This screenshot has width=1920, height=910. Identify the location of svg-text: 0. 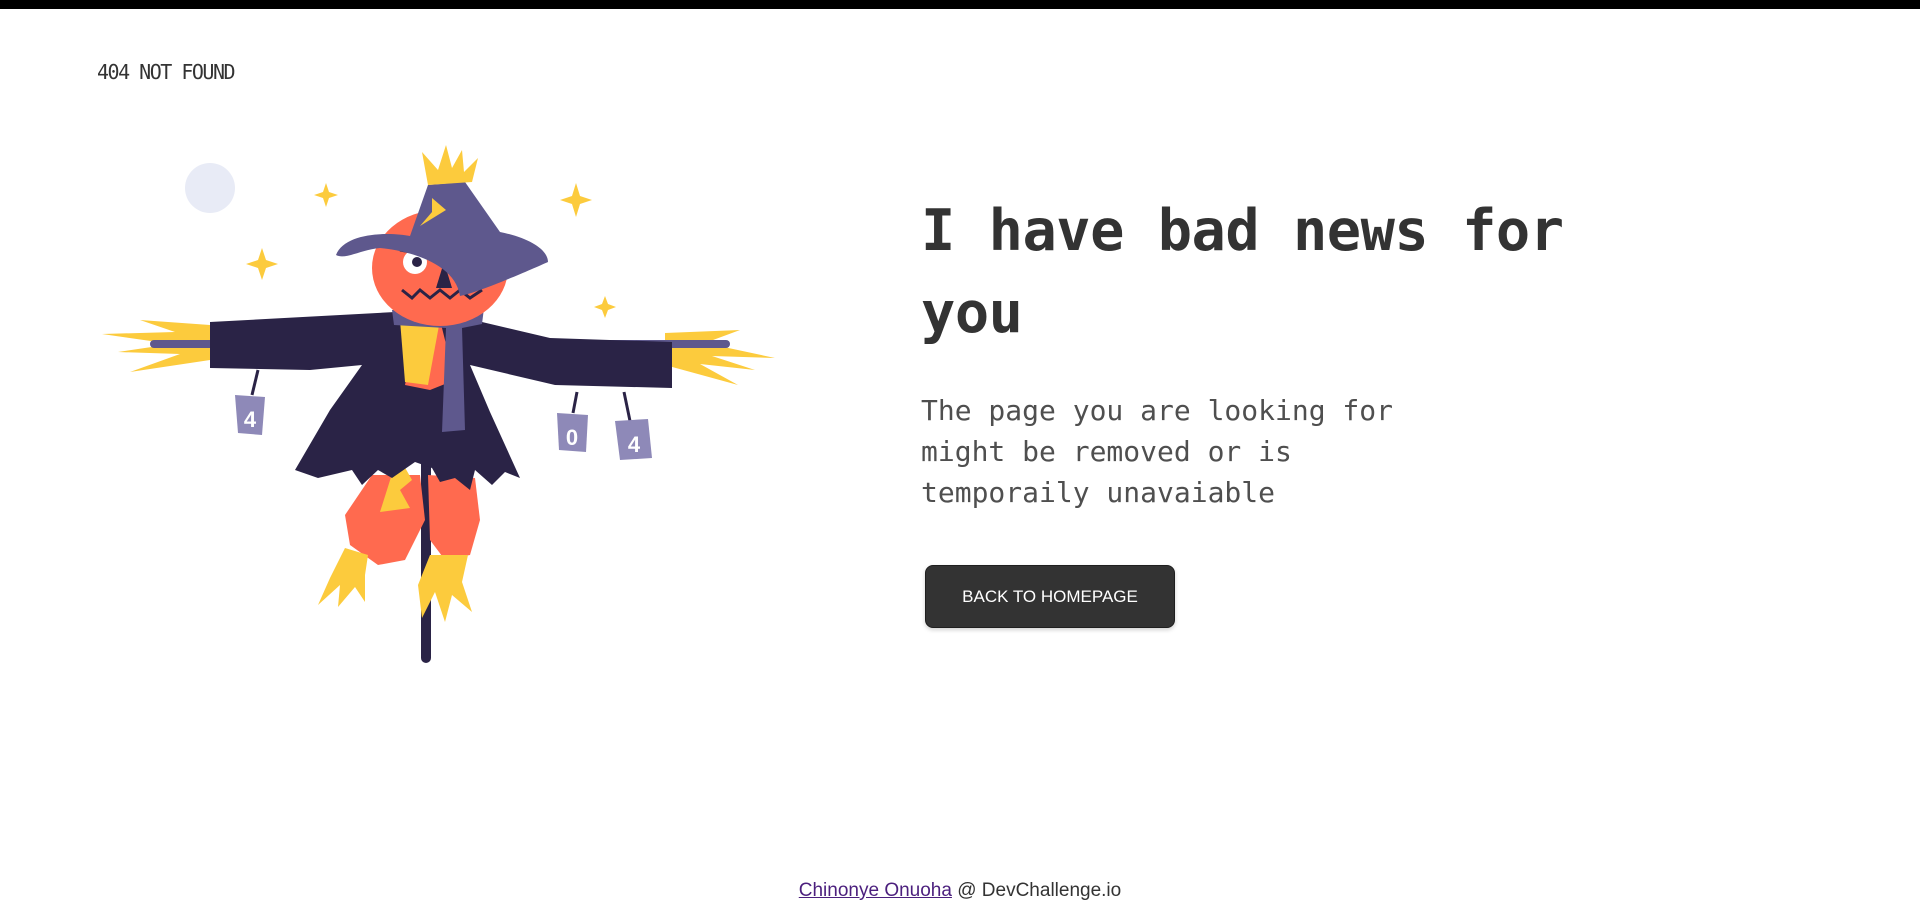
(572, 437).